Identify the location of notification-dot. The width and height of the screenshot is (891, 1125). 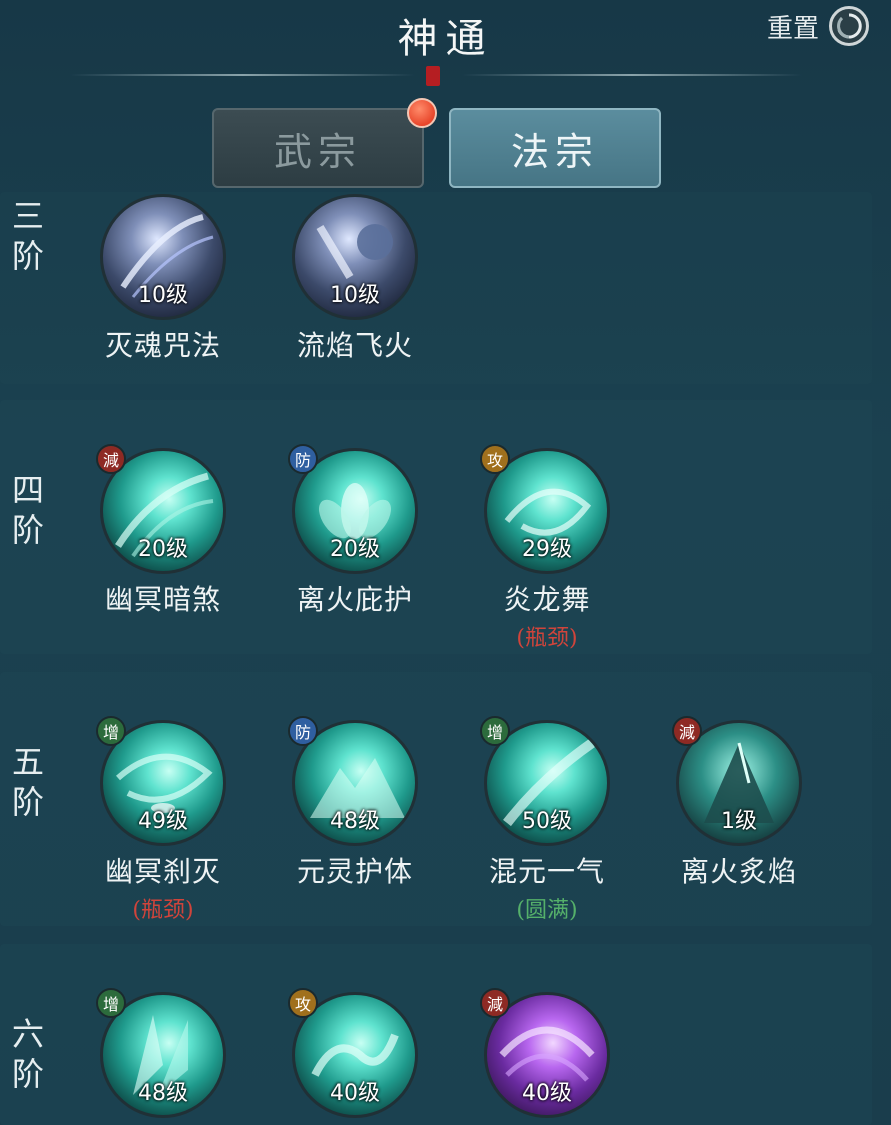
(422, 113).